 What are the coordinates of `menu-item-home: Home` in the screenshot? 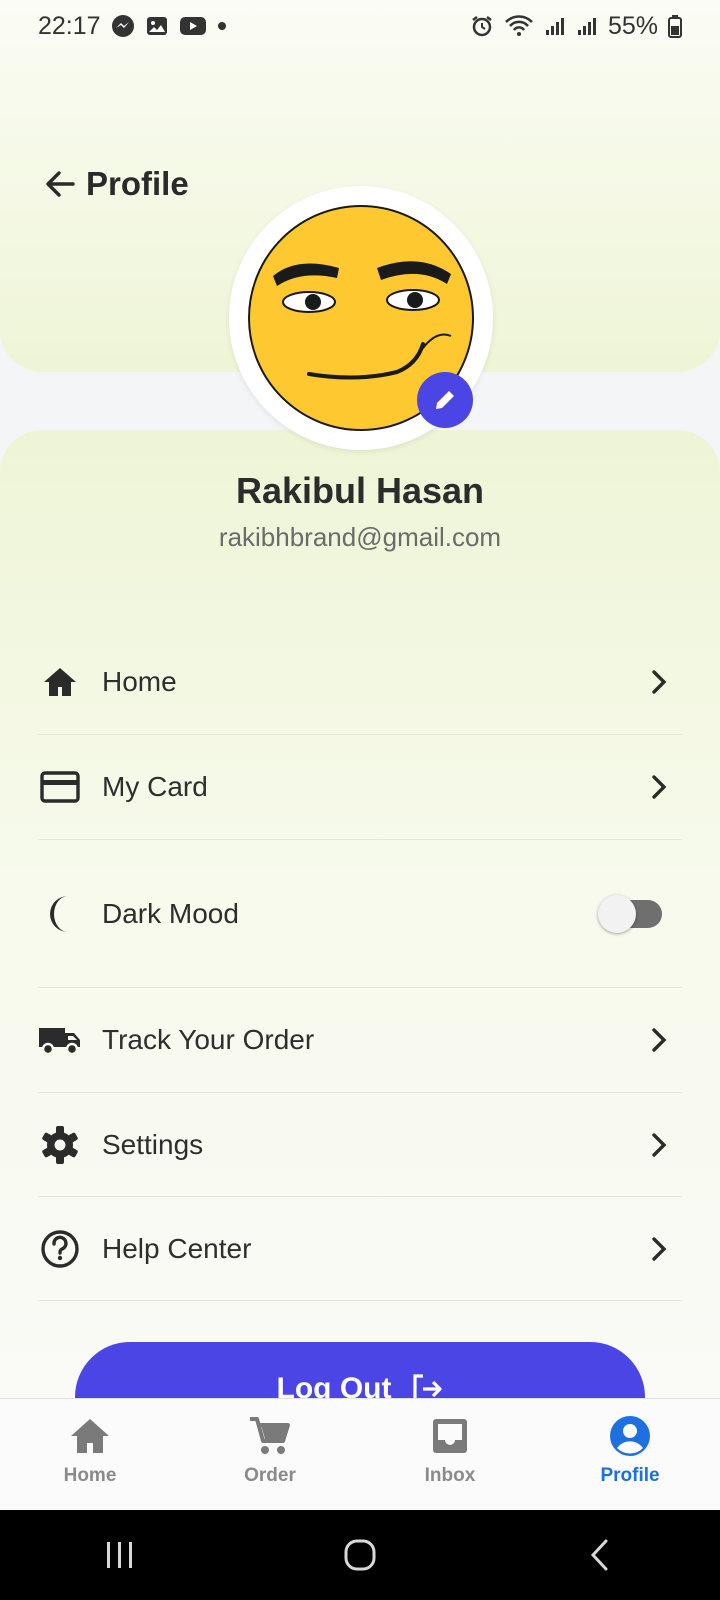 It's located at (360, 682).